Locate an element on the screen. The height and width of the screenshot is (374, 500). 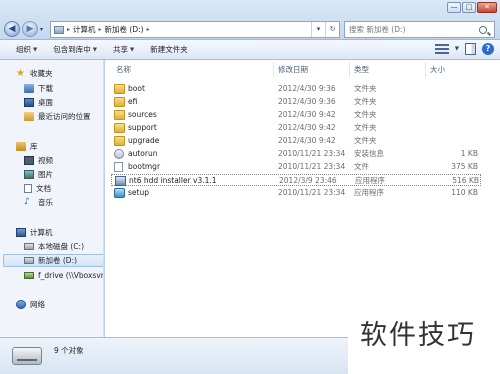
setup-icon is located at coordinates (119, 193).